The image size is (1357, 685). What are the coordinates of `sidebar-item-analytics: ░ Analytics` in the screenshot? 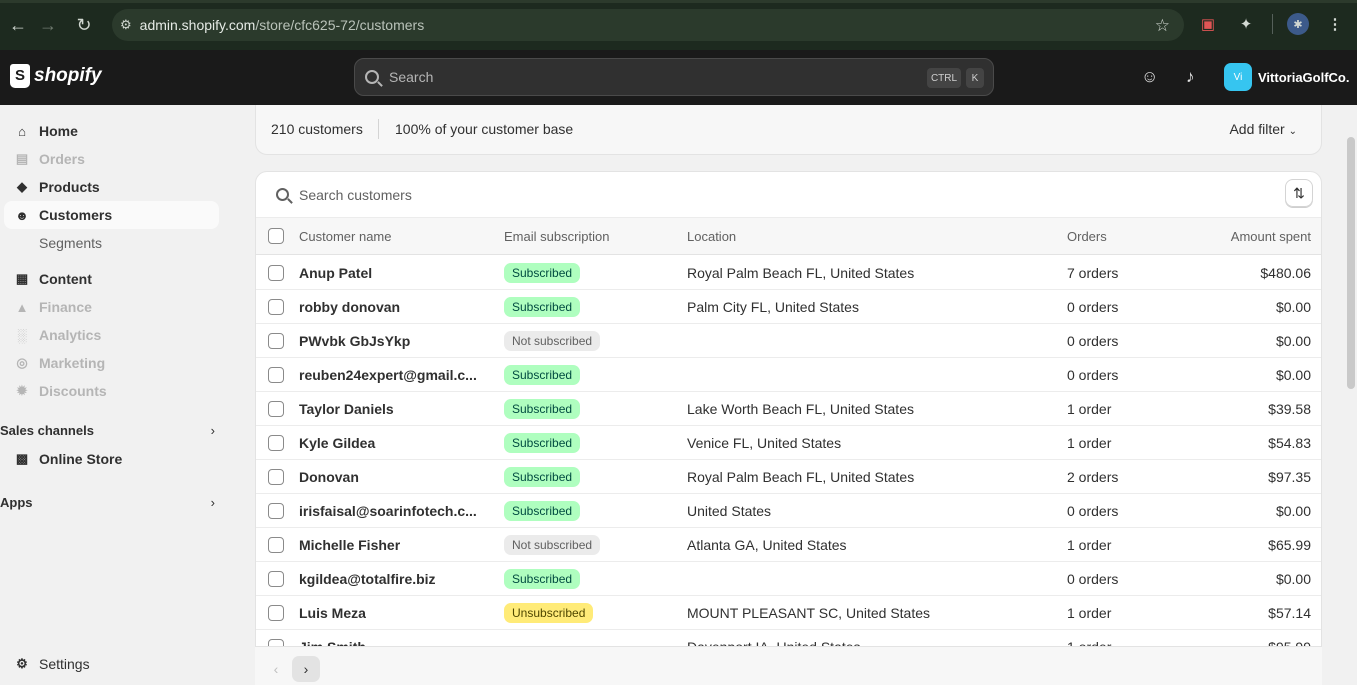 It's located at (111, 335).